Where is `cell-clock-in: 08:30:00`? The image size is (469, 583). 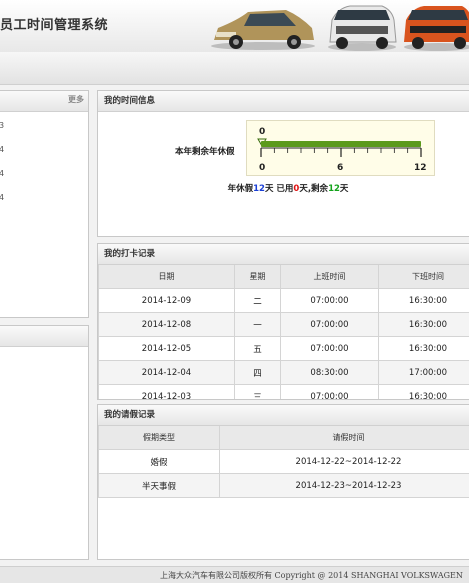 cell-clock-in: 08:30:00 is located at coordinates (330, 373).